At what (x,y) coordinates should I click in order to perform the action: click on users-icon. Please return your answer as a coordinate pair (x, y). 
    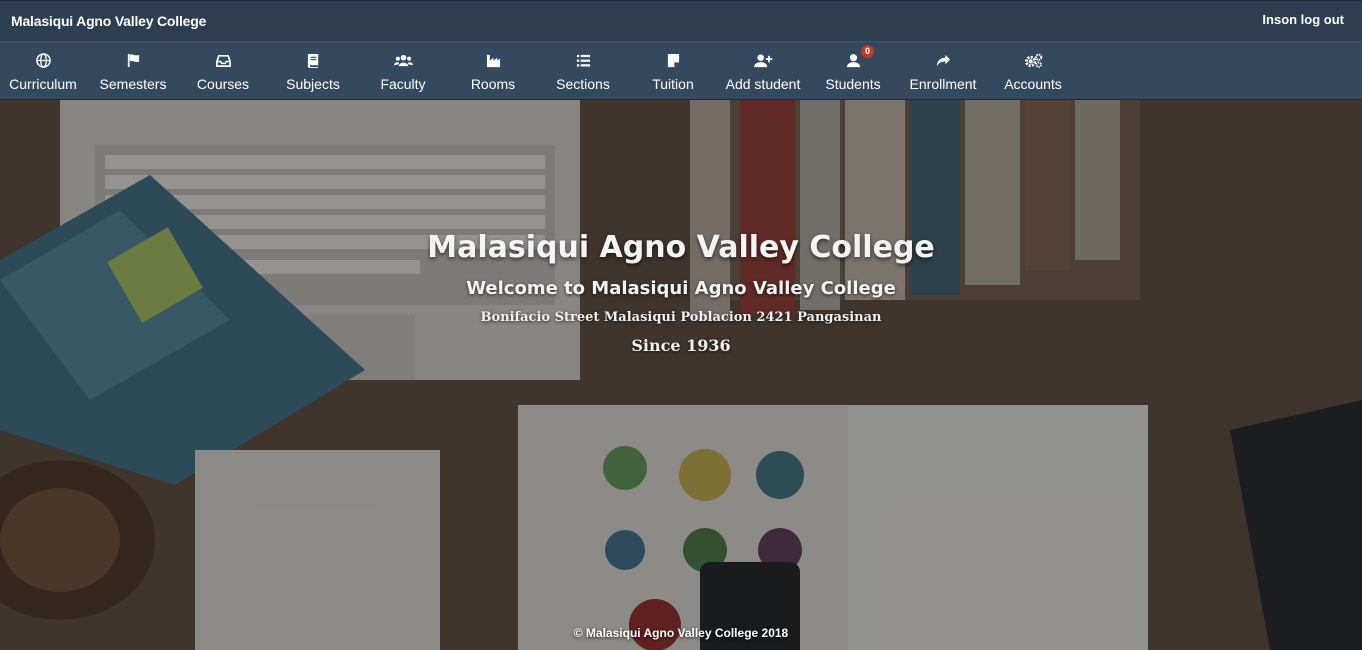
    Looking at the image, I should click on (403, 60).